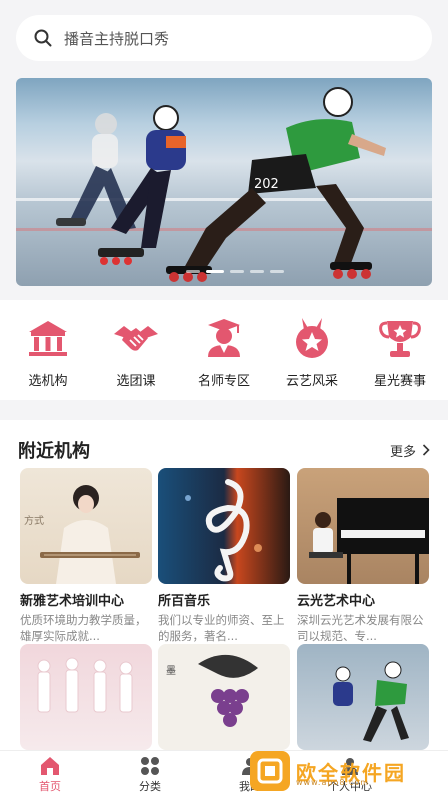 This screenshot has width=448, height=798. Describe the element at coordinates (72, 601) in the screenshot. I see `institution-name: 新雅艺术培训中心` at that location.